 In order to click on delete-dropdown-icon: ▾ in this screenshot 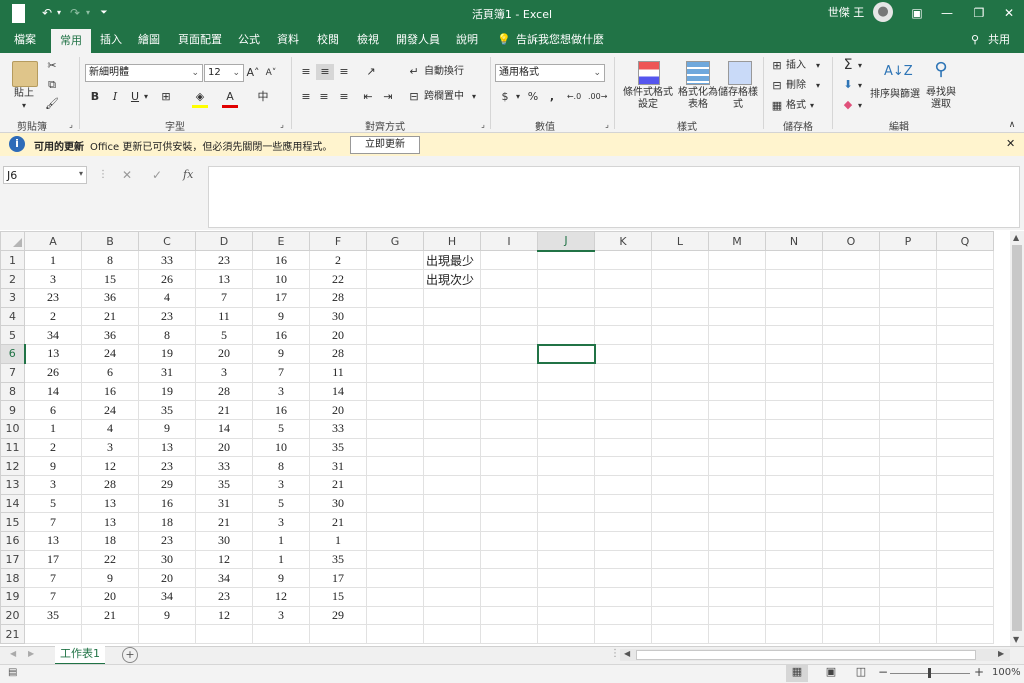, I will do `click(818, 86)`.